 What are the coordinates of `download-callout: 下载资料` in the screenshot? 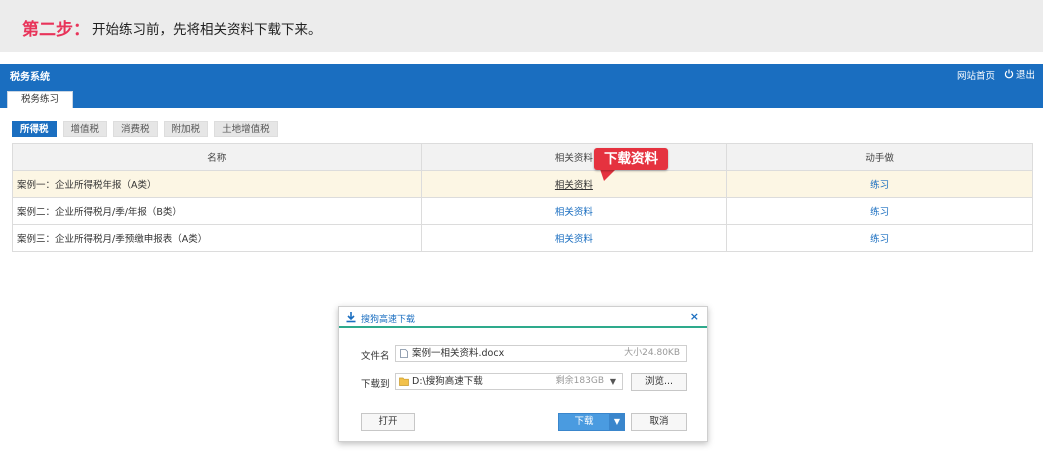 It's located at (631, 159).